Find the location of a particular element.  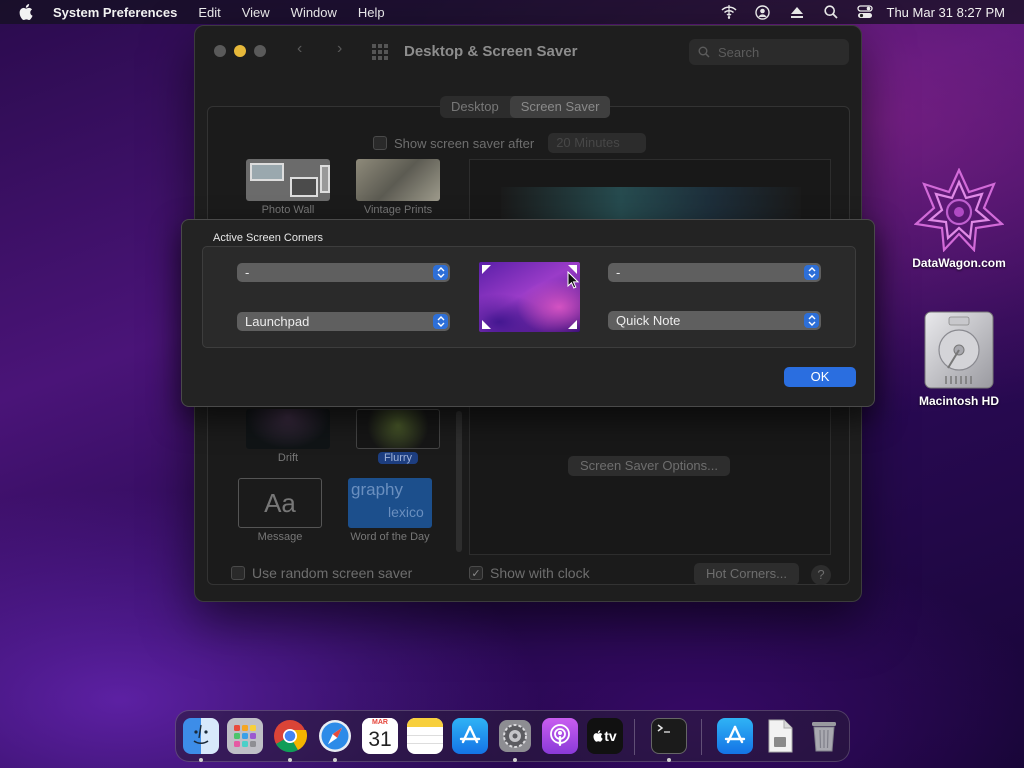

message-thumbnail: Aa is located at coordinates (280, 503).